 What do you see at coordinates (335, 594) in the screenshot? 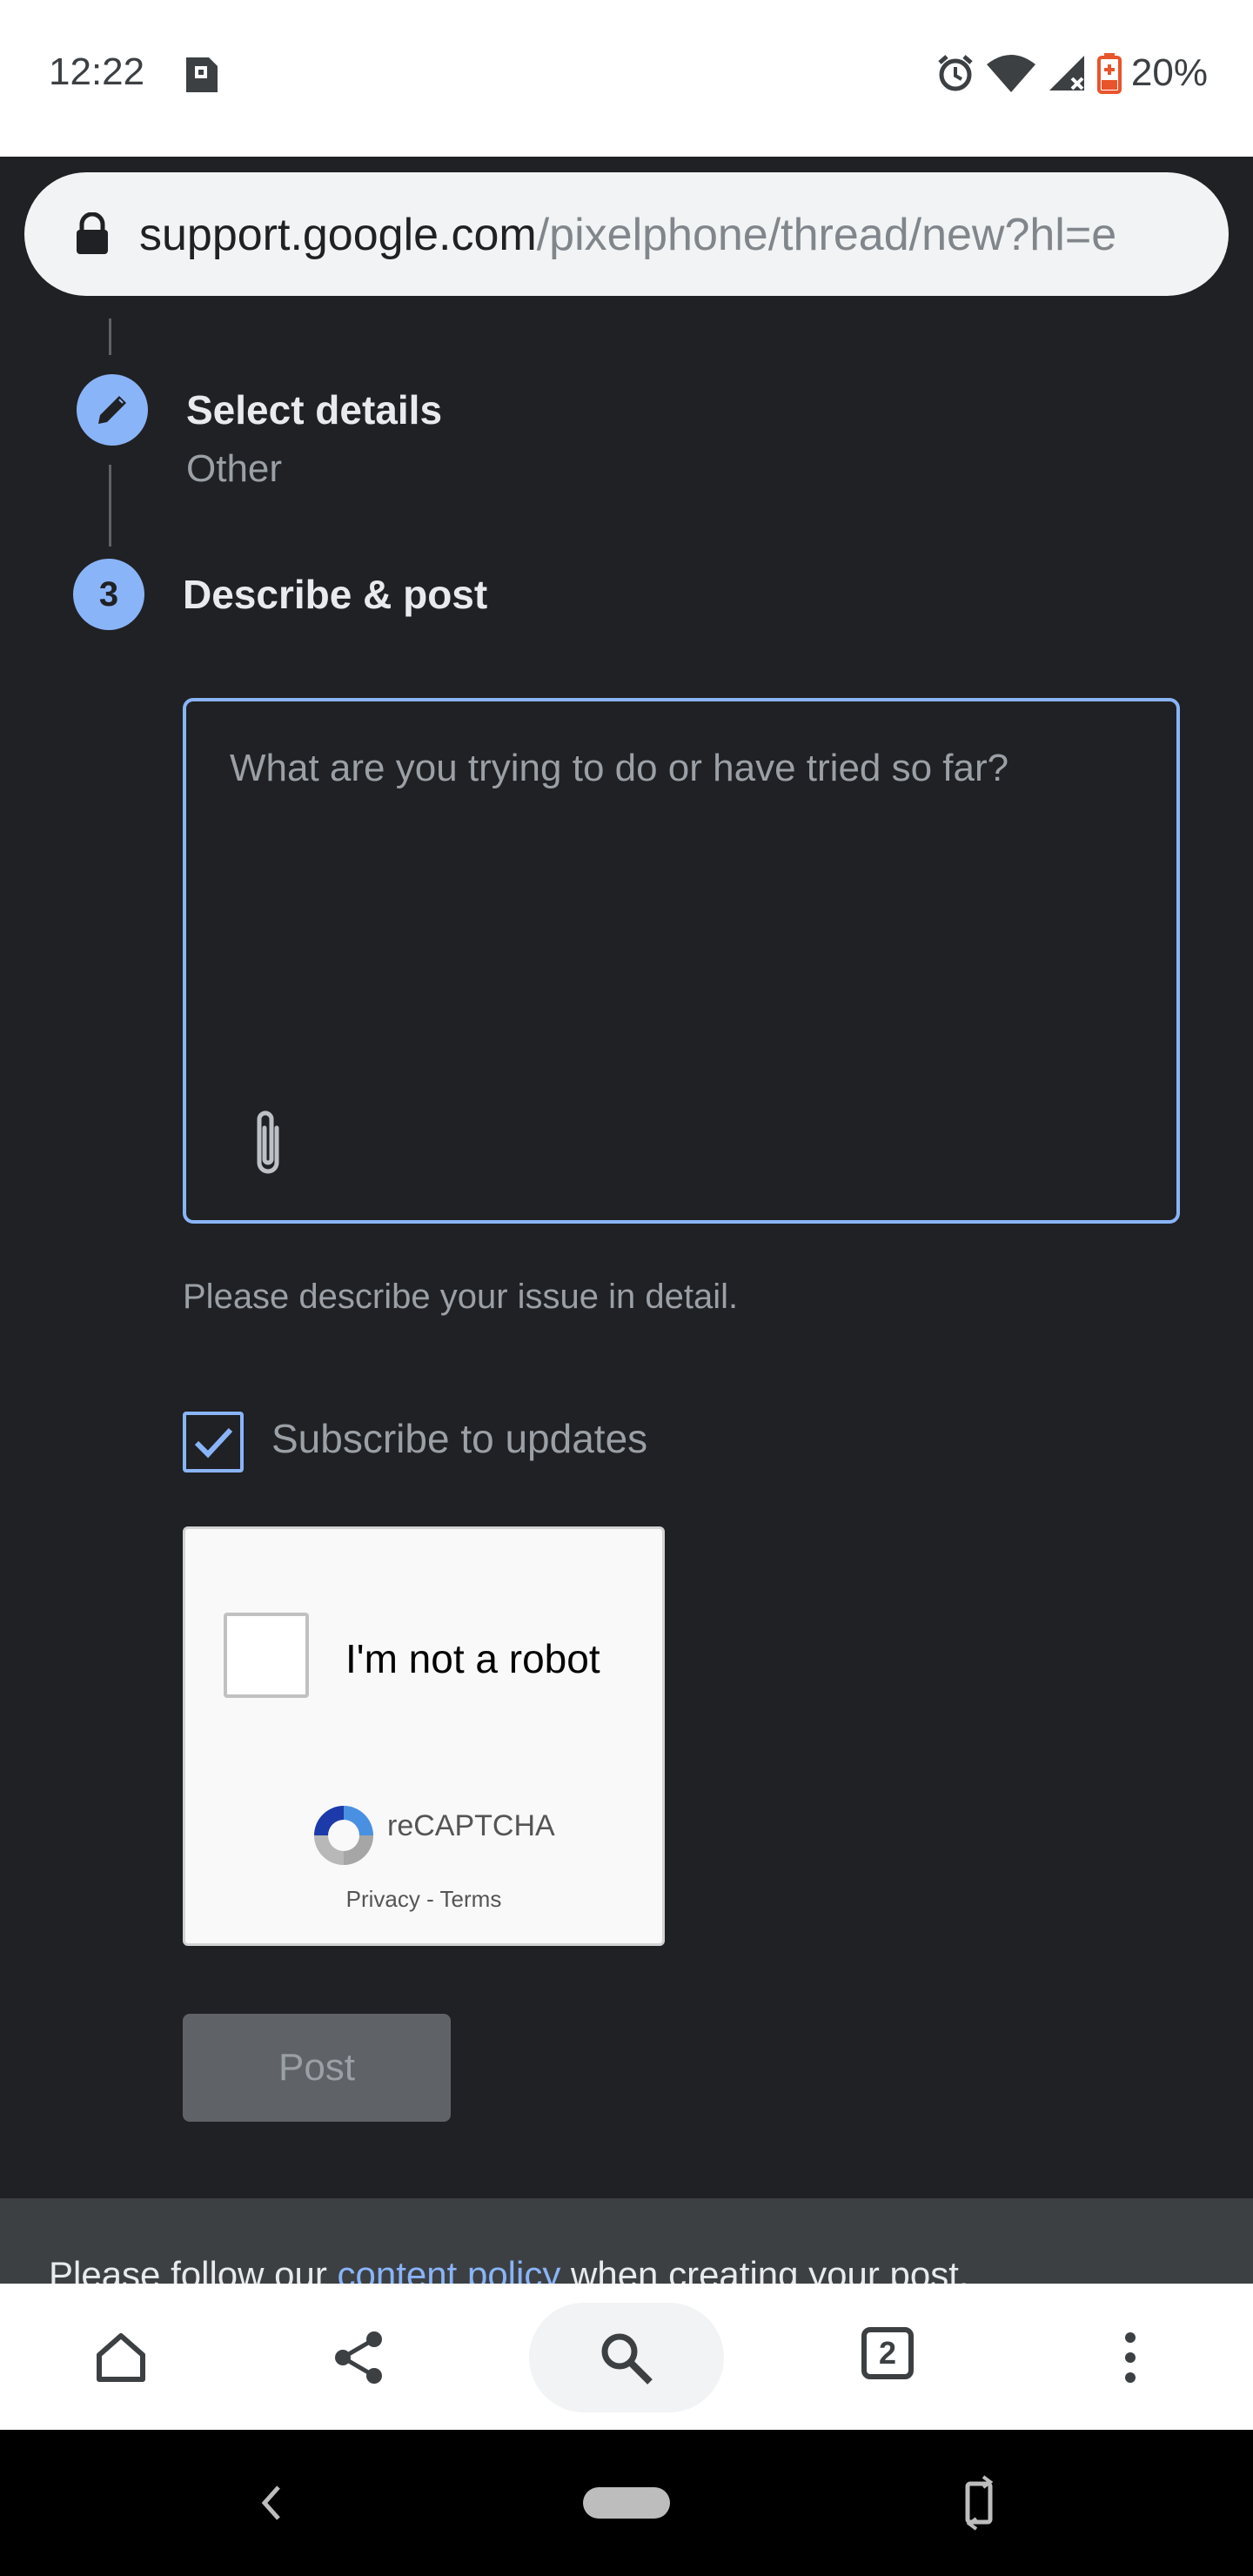
I see `step-describe-post-title: Describe & post` at bounding box center [335, 594].